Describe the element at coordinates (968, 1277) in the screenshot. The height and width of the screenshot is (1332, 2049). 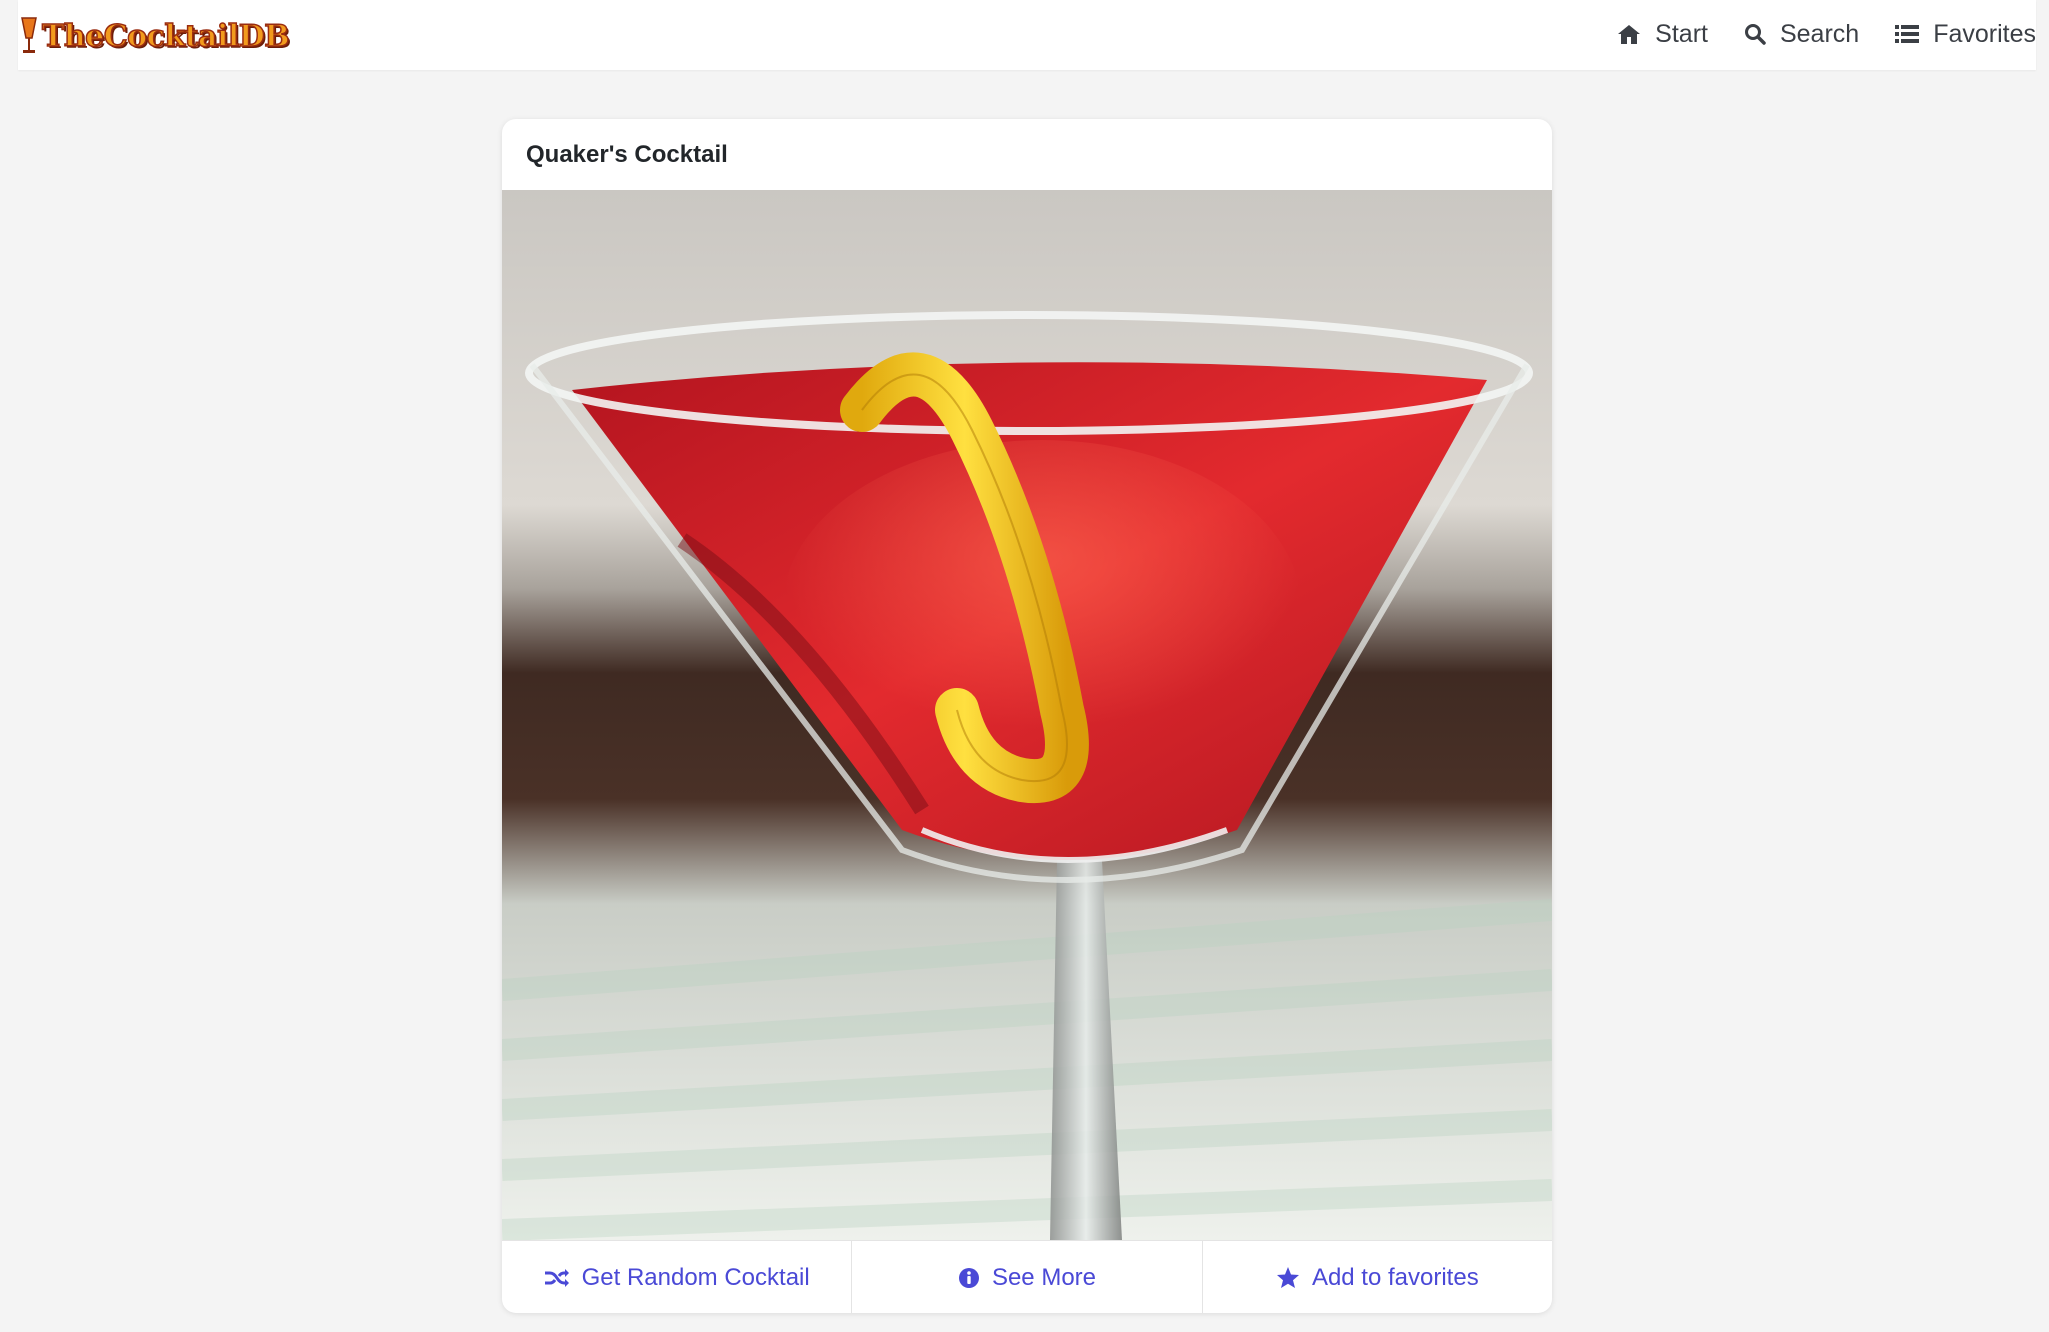
I see `info-circle-icon` at that location.